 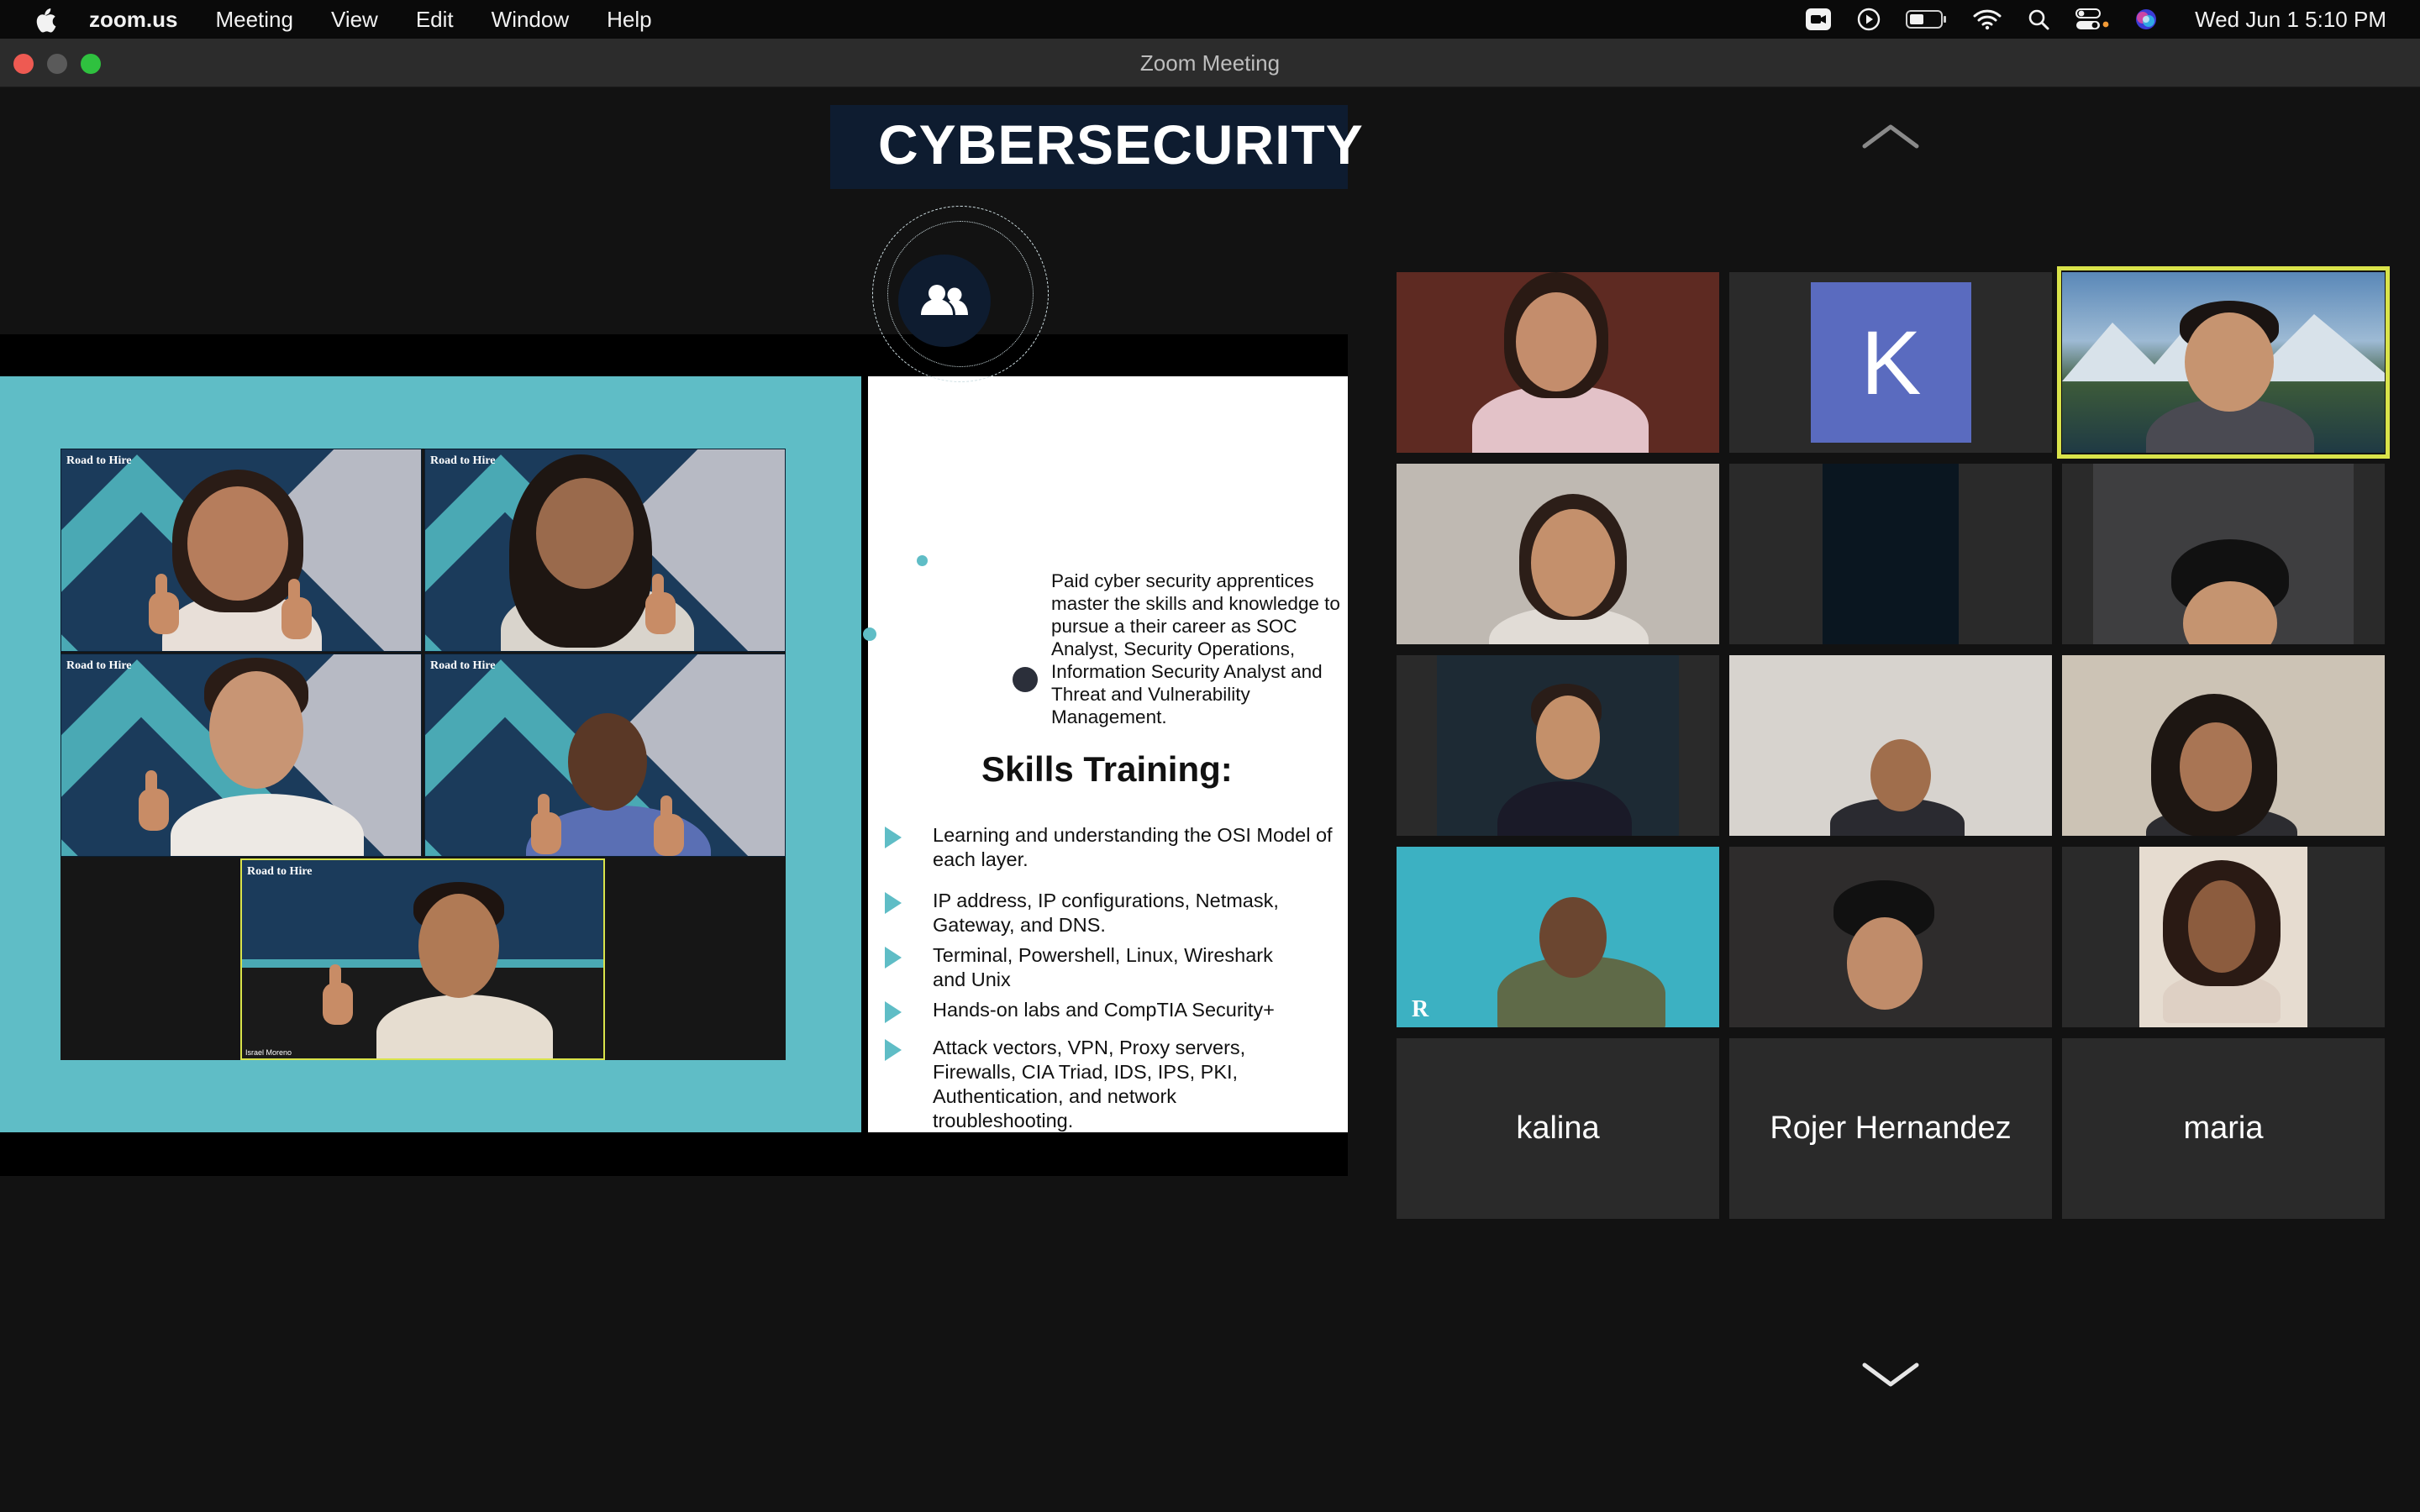 I want to click on participant-name: Rojer Hernandez, so click(x=1891, y=1128).